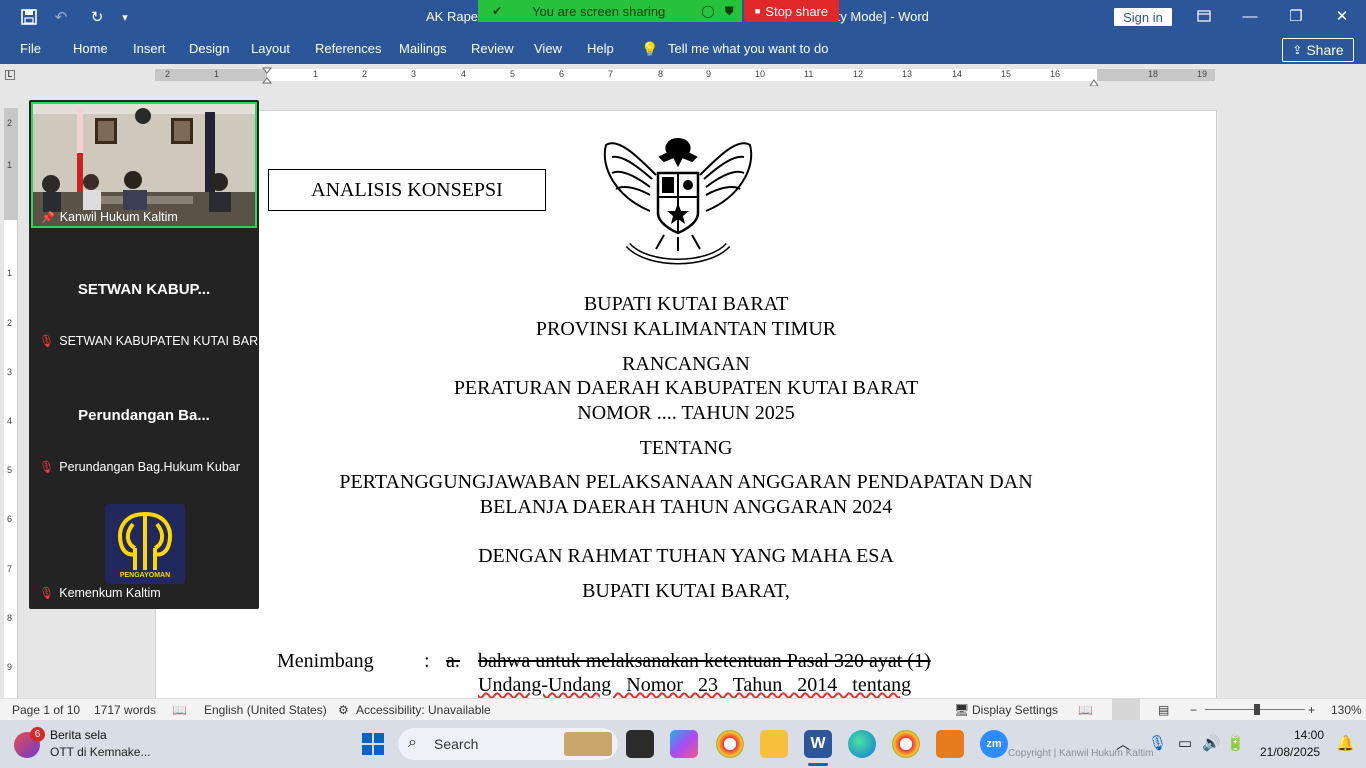 This screenshot has width=1366, height=768. I want to click on horizontal-ruler: L 2 1 1 2 3 4 5 6 7 8 9 10 11 12 13 14 15 16 18 19, so click(683, 75).